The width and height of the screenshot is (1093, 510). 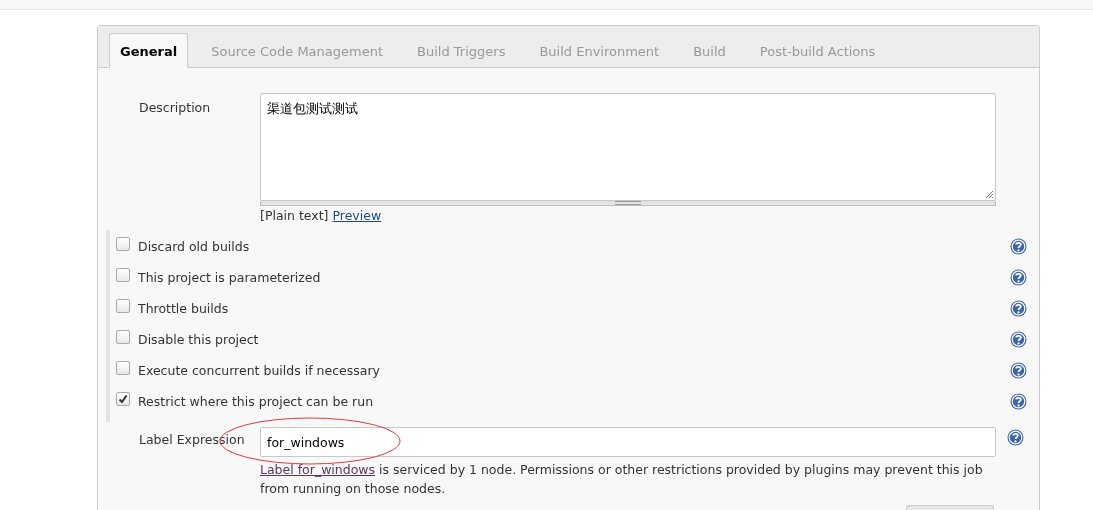 What do you see at coordinates (183, 308) in the screenshot?
I see `option-label: Throttle builds` at bounding box center [183, 308].